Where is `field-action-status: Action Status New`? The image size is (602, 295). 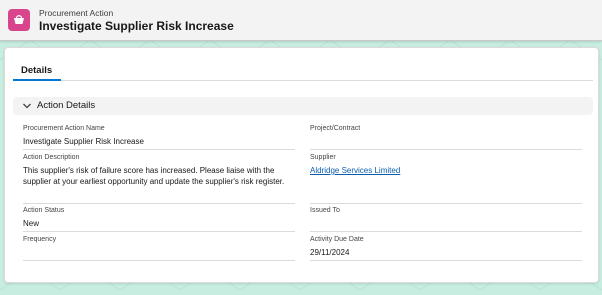 field-action-status: Action Status New is located at coordinates (159, 217).